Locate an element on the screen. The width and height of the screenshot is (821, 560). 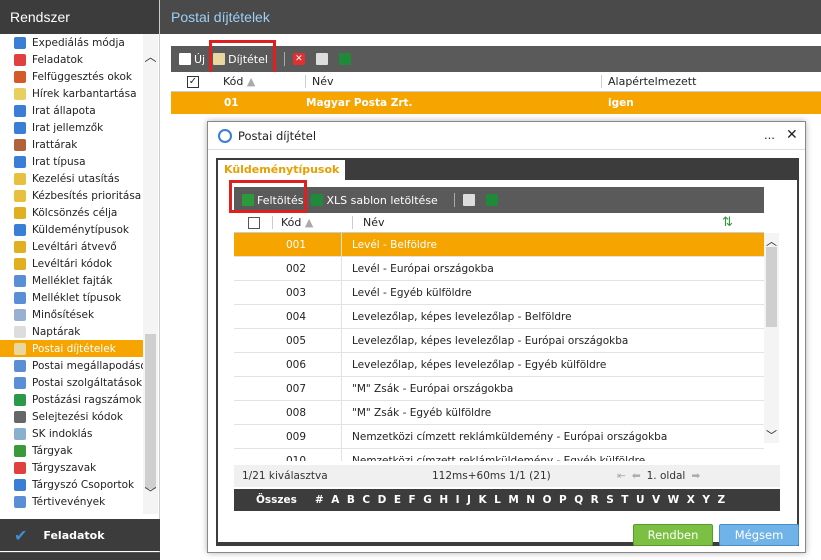
sidebar-item: Melléklet fajták is located at coordinates (72, 280).